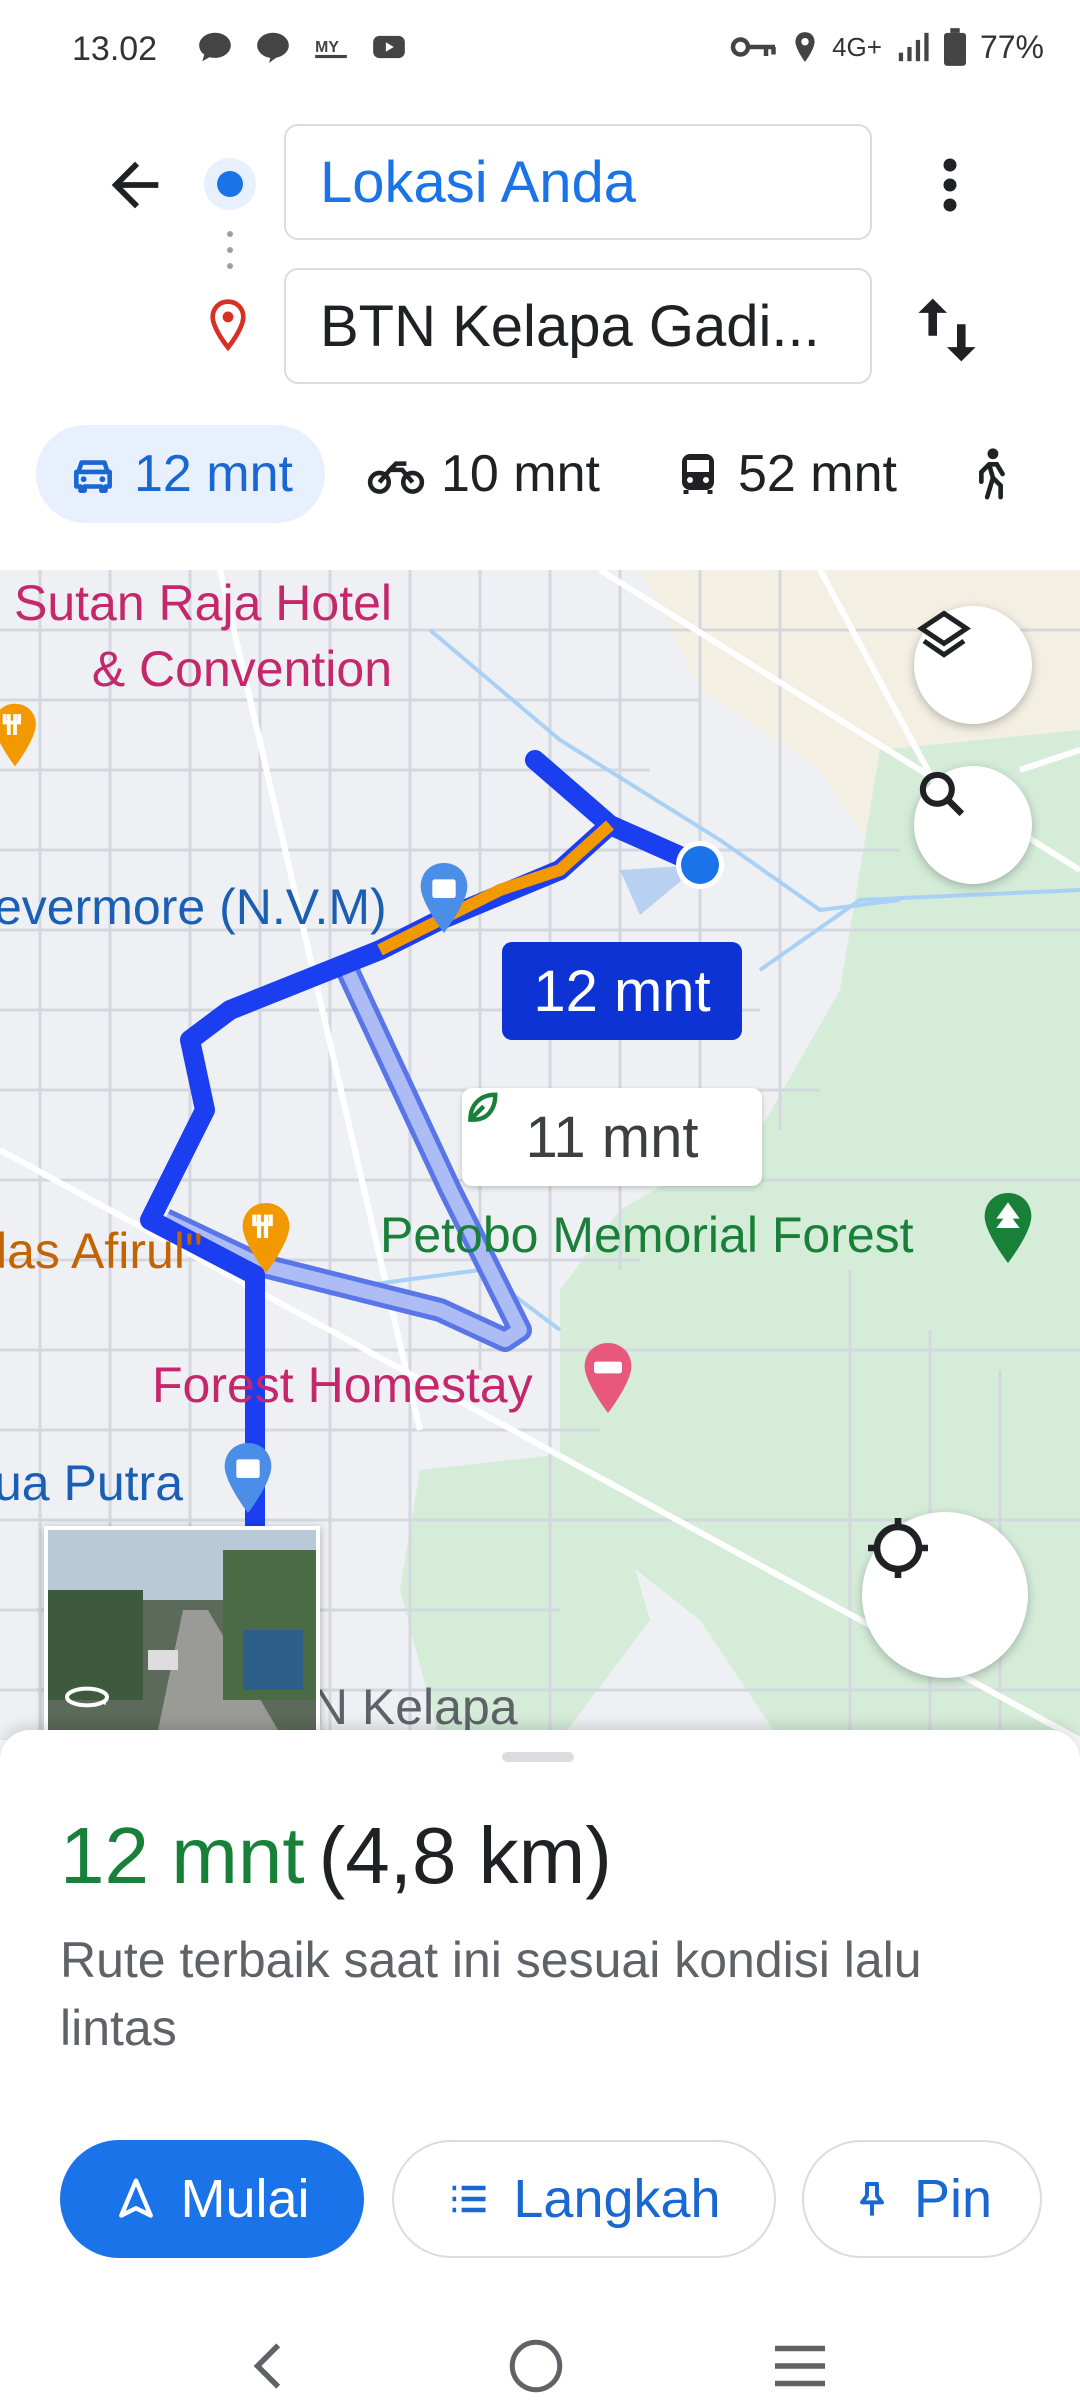 The width and height of the screenshot is (1080, 2400). Describe the element at coordinates (101, 1251) in the screenshot. I see `place-label-afirul: las Afirul"` at that location.